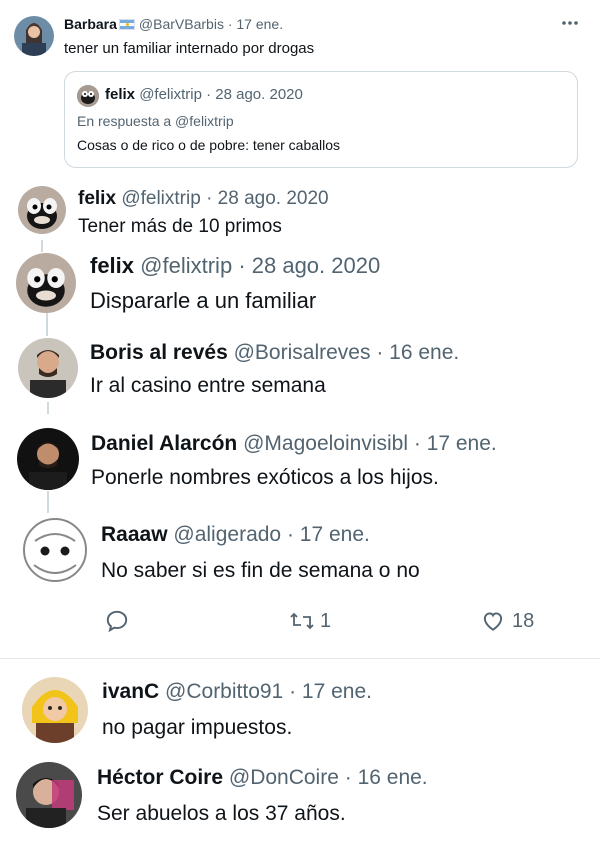  What do you see at coordinates (90, 24) in the screenshot?
I see `author-name: Barbara` at bounding box center [90, 24].